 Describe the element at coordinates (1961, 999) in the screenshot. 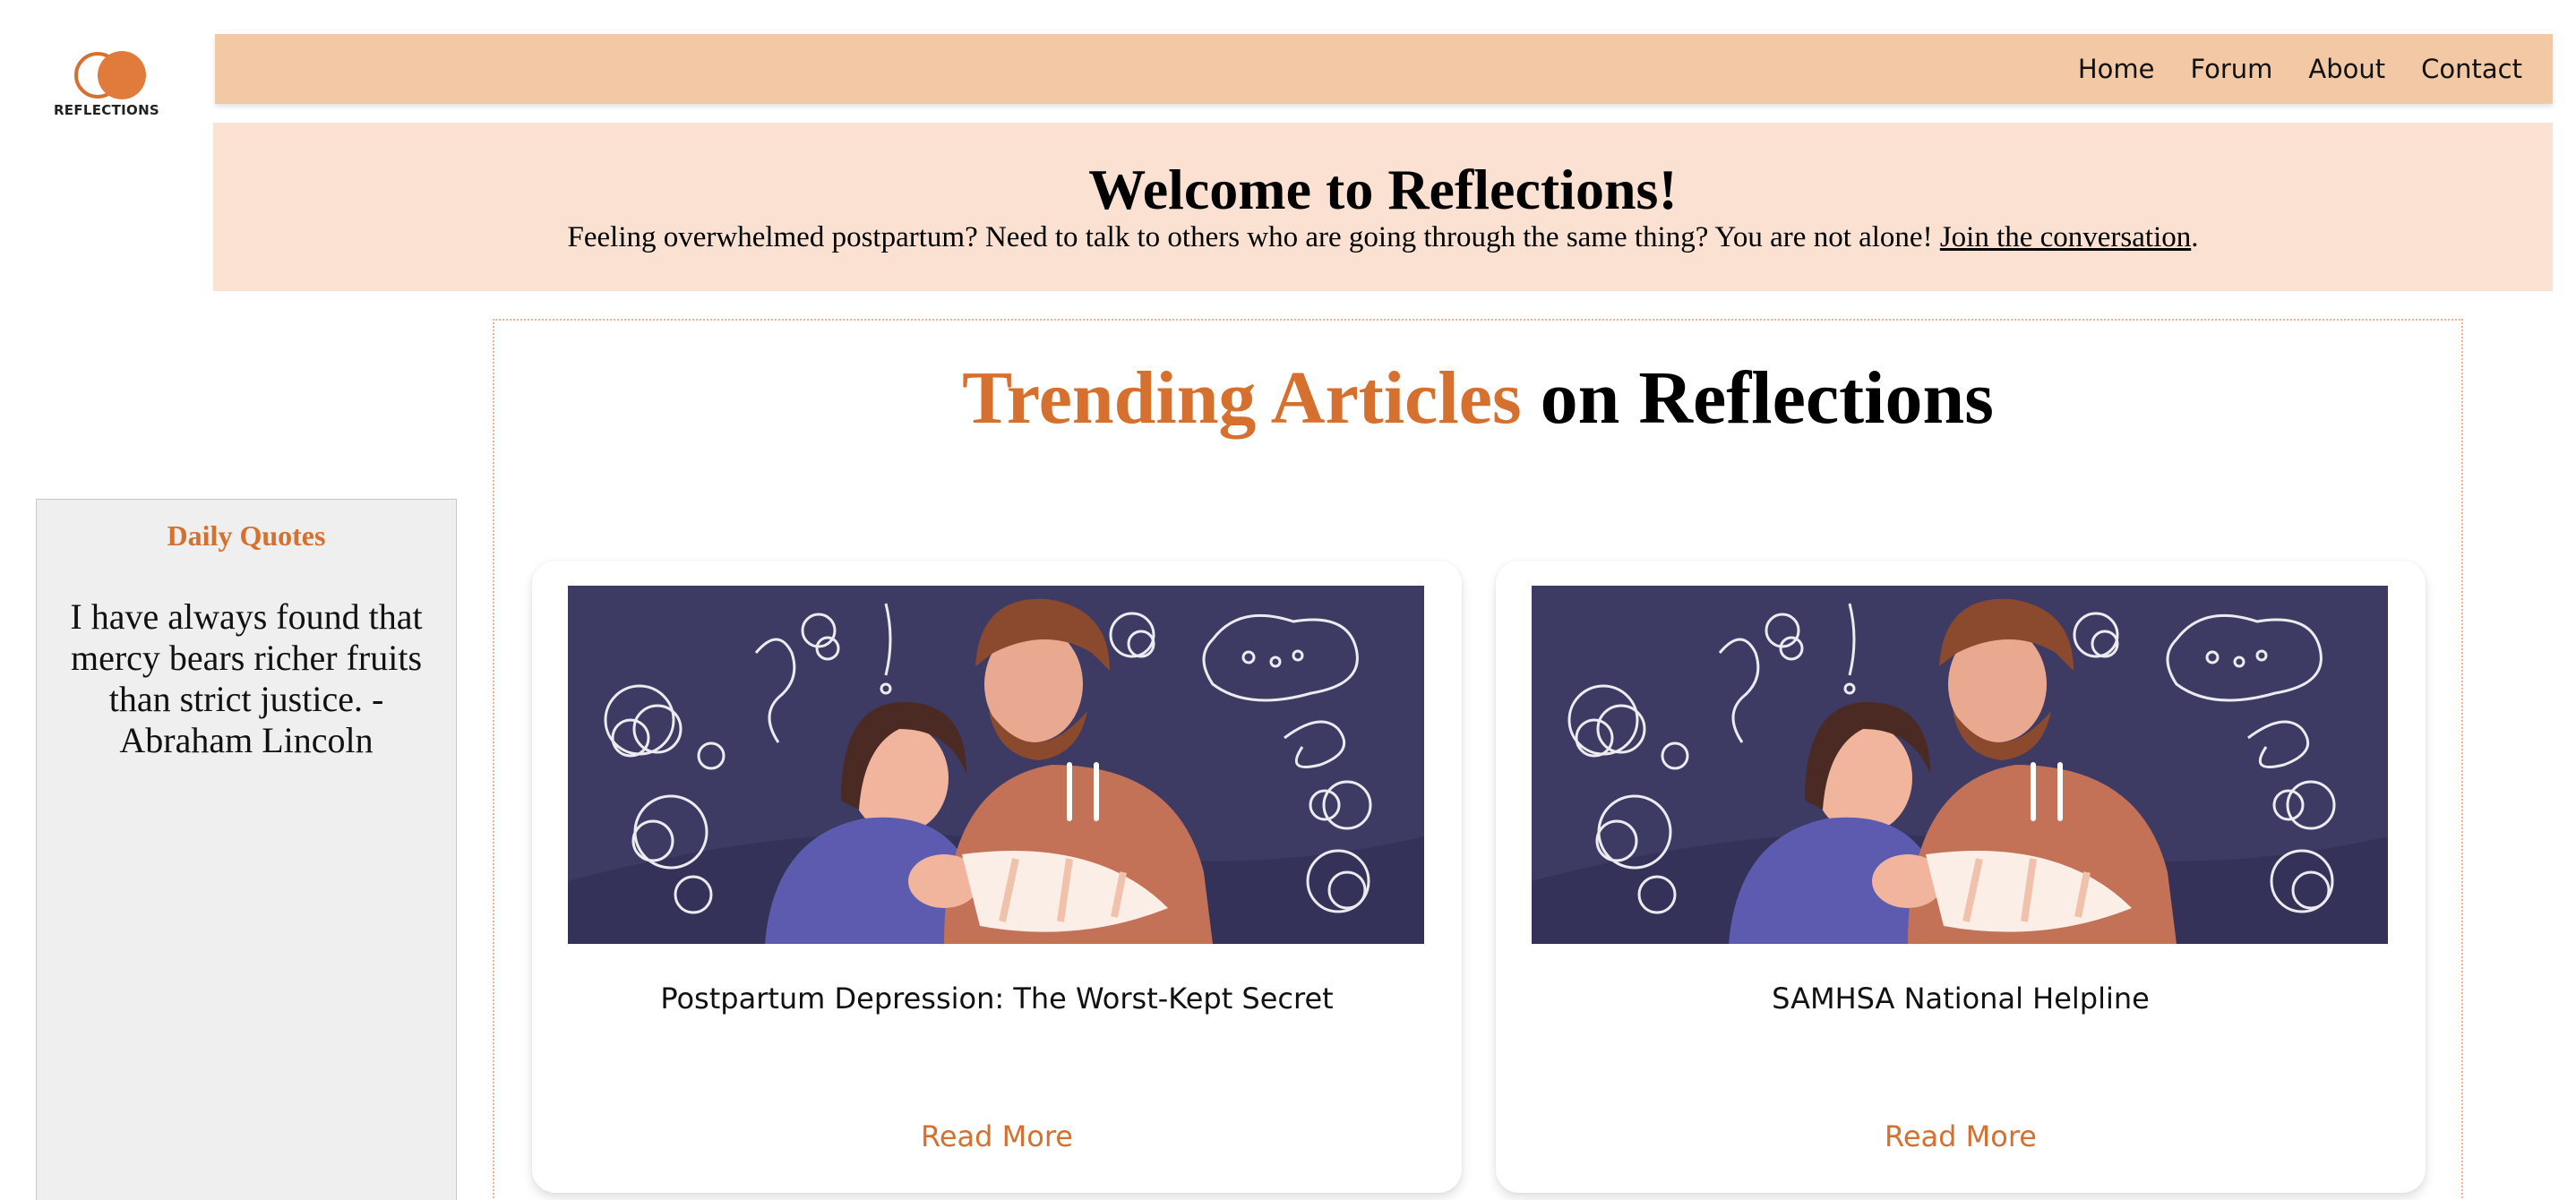

I see `article-title: SAMHSA National Helpline` at that location.